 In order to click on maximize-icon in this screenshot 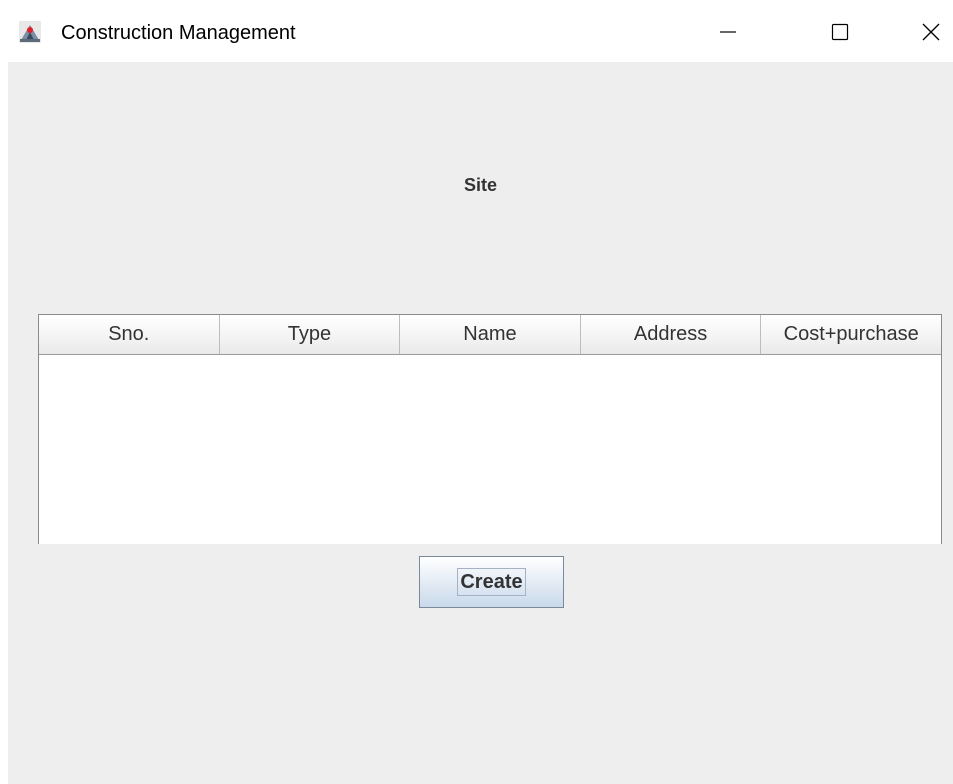, I will do `click(840, 32)`.